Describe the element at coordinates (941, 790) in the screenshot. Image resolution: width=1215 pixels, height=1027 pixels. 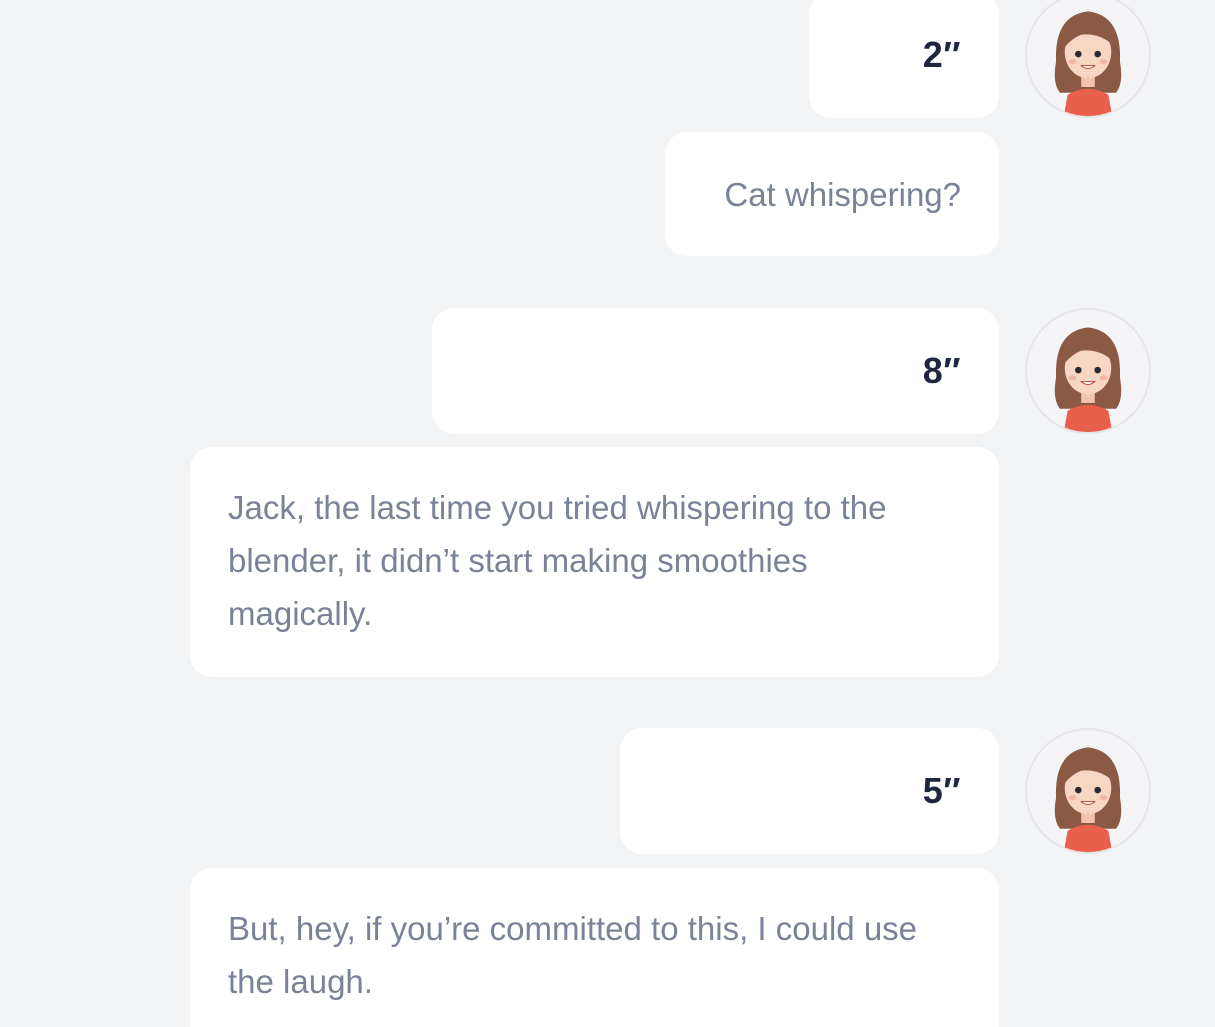
I see `voice-duration: 5″` at that location.